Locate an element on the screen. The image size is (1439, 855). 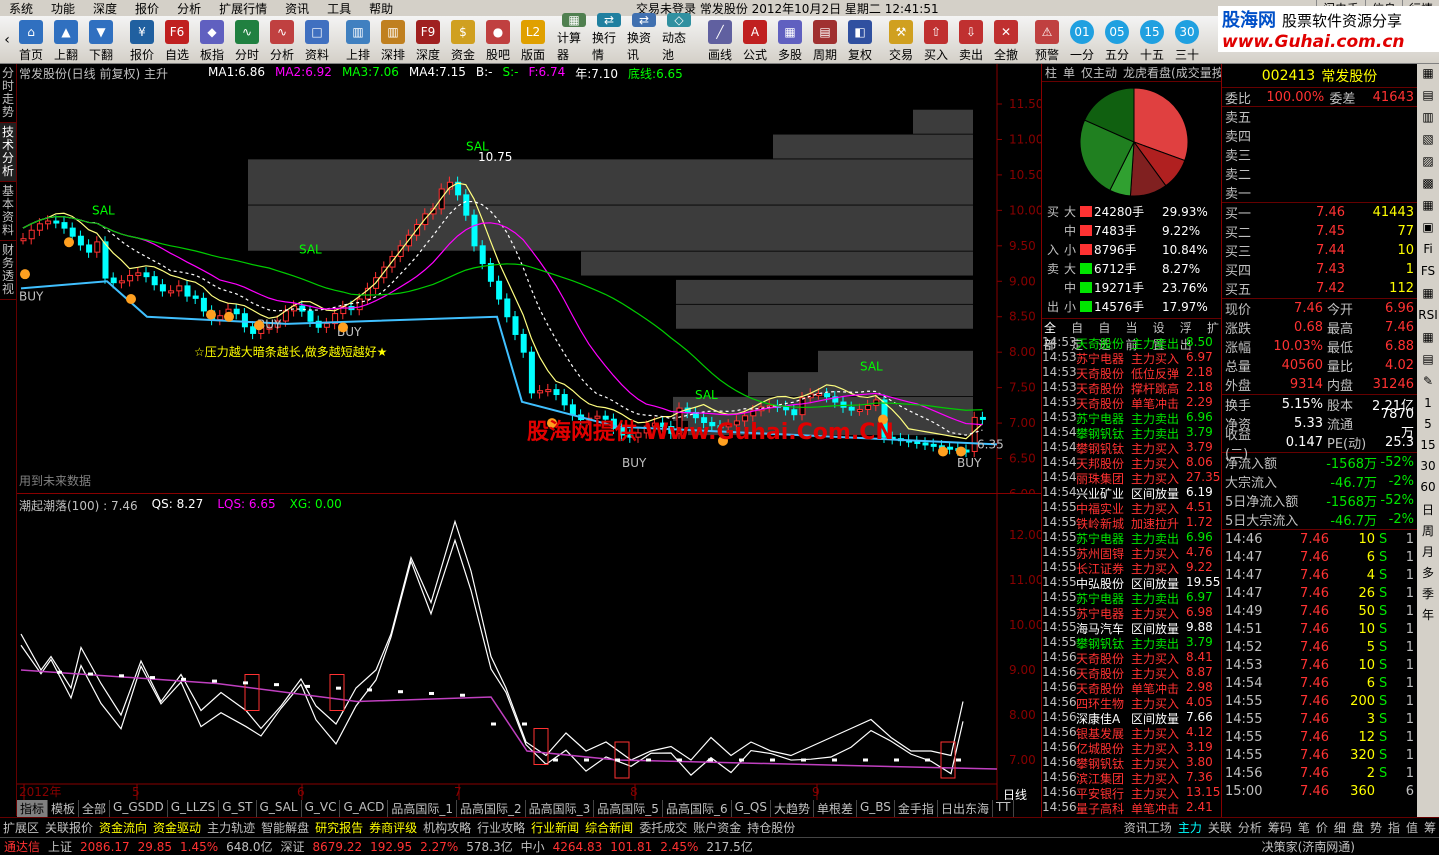
bottom-tab-11: 综合新闻 is located at coordinates (609, 827).